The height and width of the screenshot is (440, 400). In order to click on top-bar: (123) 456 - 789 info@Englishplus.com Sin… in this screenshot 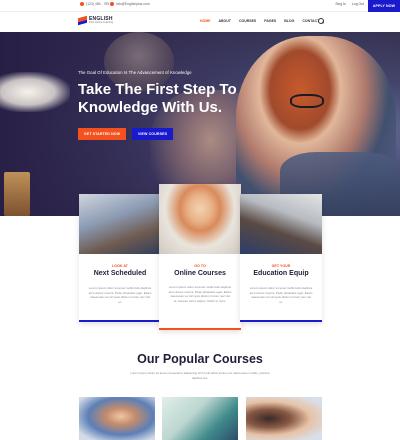, I will do `click(200, 6)`.